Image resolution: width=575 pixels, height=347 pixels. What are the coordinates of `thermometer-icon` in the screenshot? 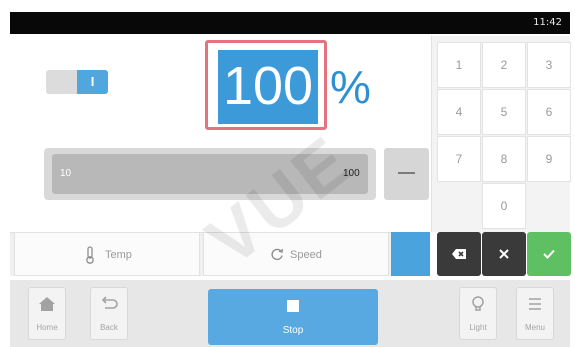 It's located at (90, 255).